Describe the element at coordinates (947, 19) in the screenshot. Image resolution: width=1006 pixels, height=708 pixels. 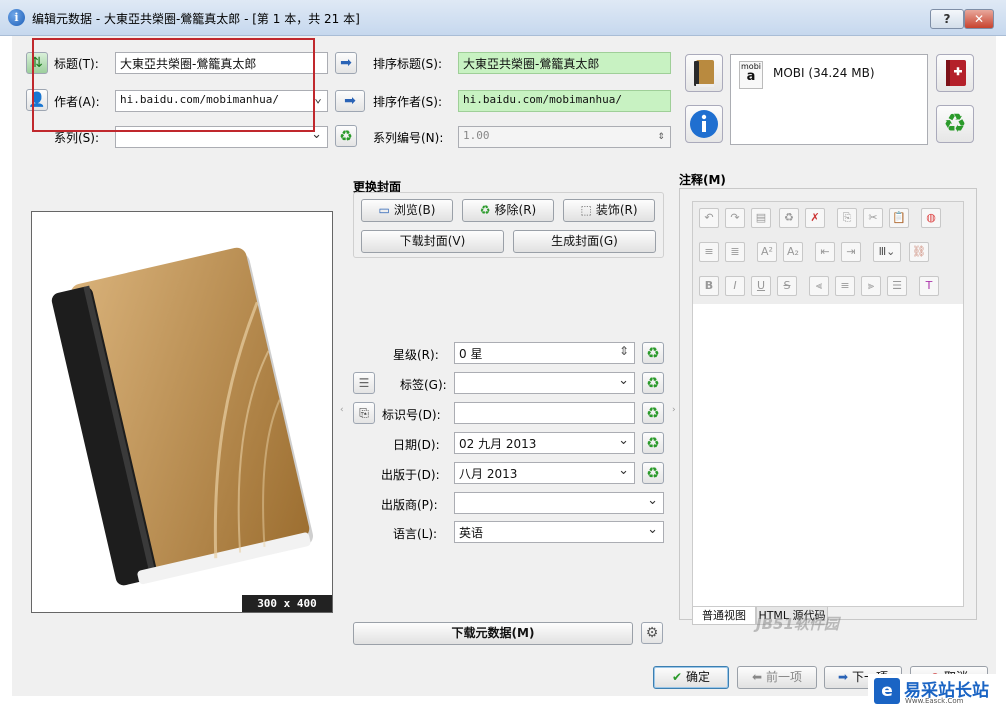
I see `help-button: ?` at that location.